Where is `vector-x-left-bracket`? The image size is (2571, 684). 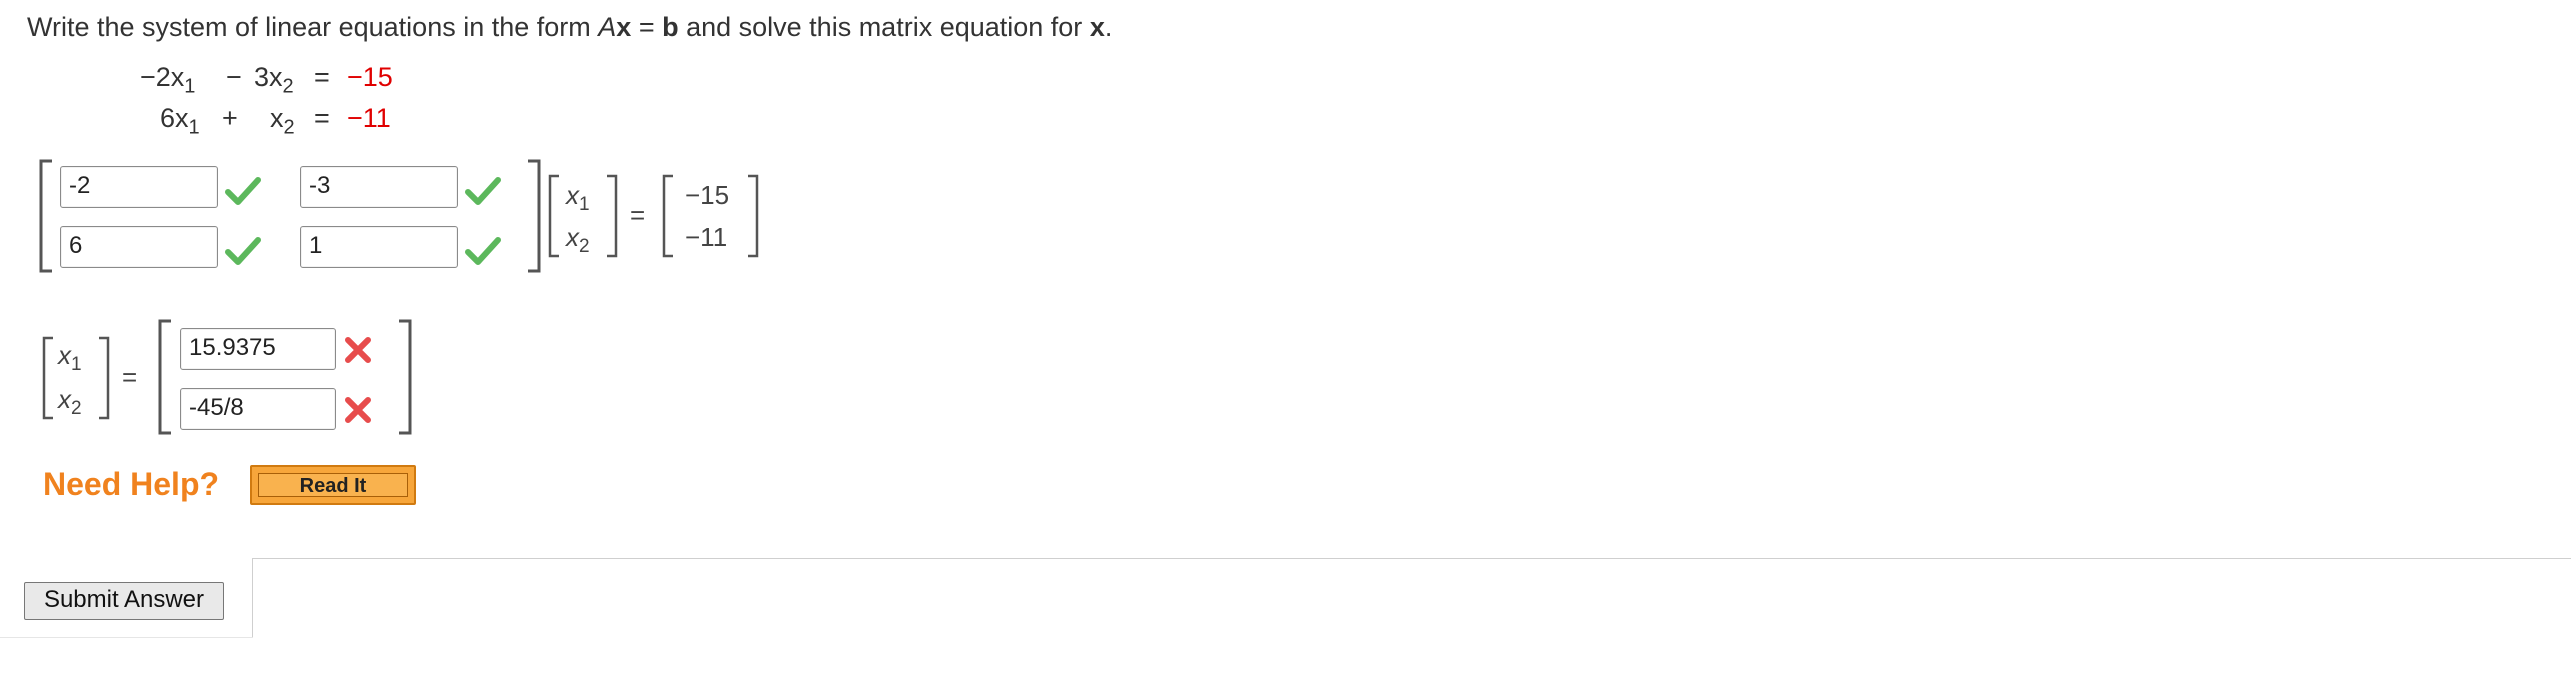 vector-x-left-bracket is located at coordinates (553, 216).